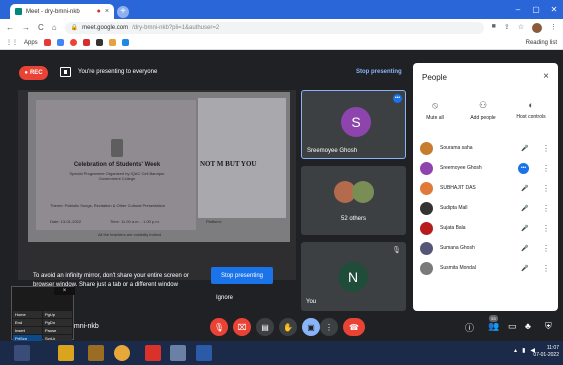 The image size is (563, 365). I want to click on host-safety-icon: ⛨, so click(548, 326).